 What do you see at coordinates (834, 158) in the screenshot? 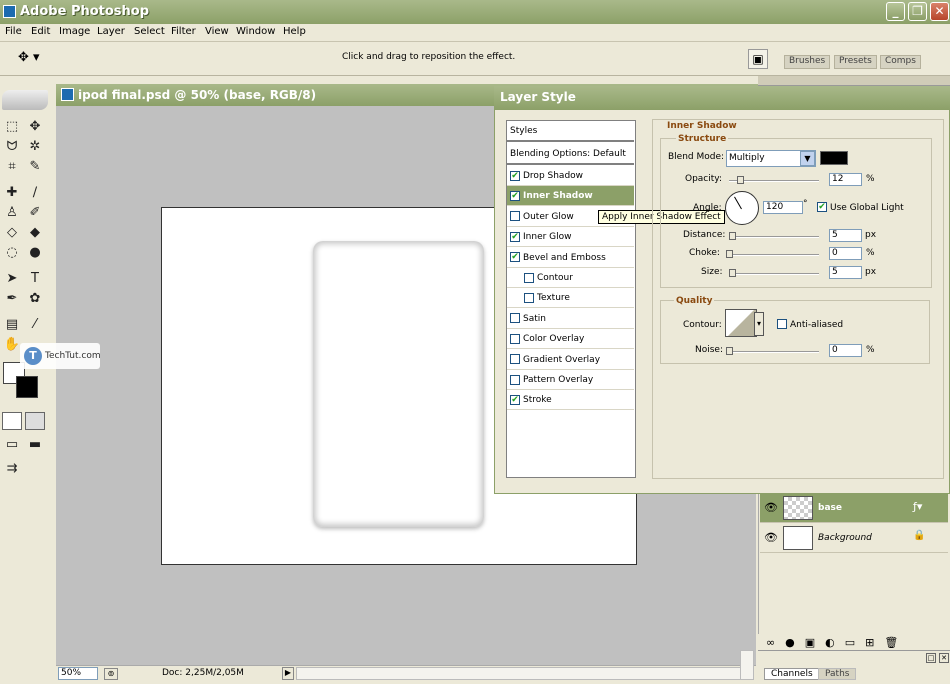
I see `shadow-color-swatch` at bounding box center [834, 158].